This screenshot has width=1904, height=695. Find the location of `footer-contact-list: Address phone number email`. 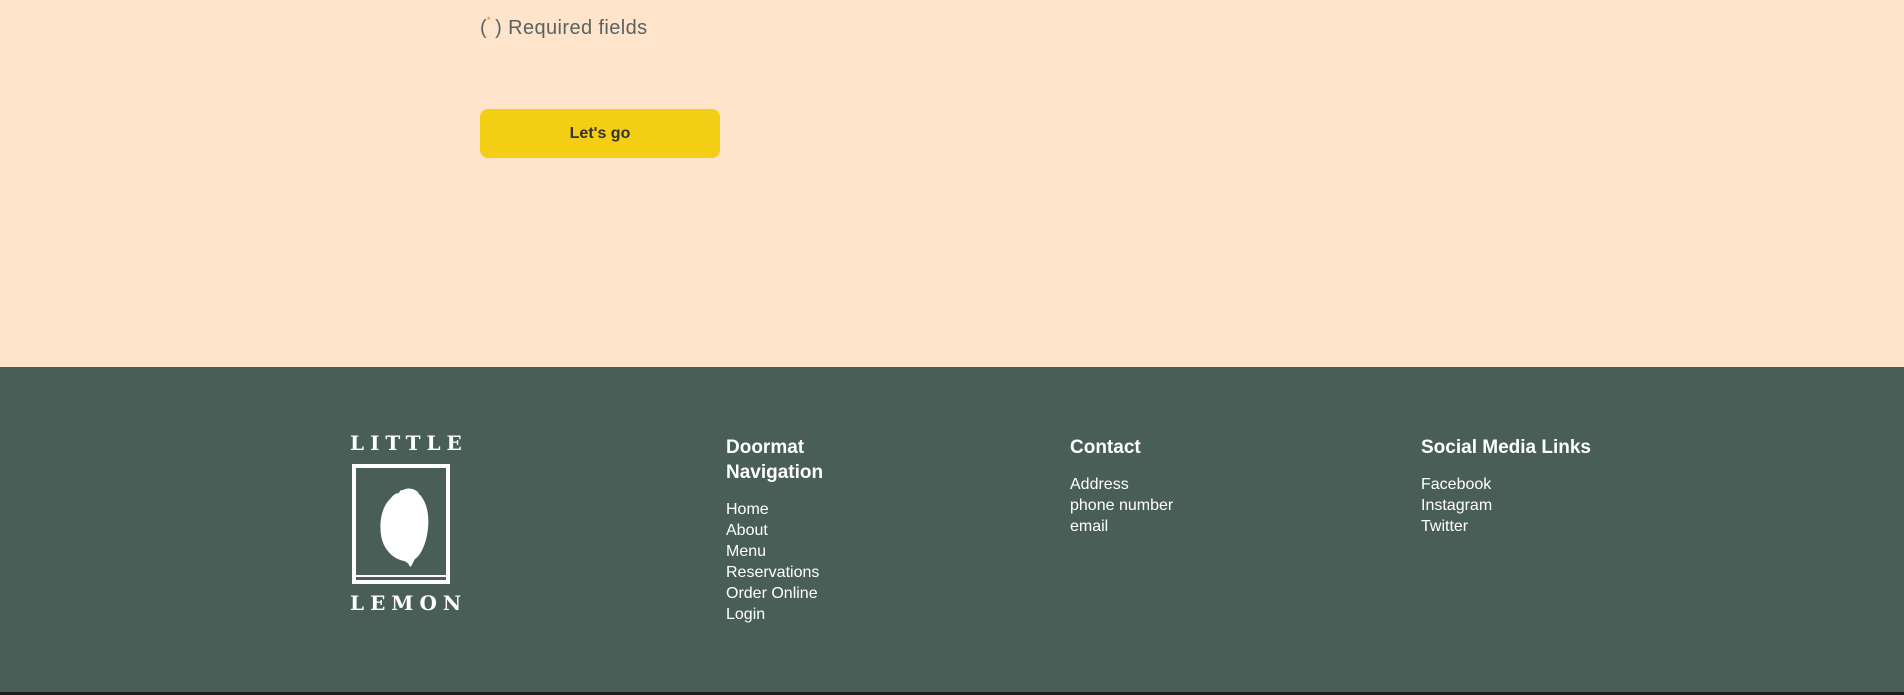

footer-contact-list: Address phone number email is located at coordinates (1170, 505).